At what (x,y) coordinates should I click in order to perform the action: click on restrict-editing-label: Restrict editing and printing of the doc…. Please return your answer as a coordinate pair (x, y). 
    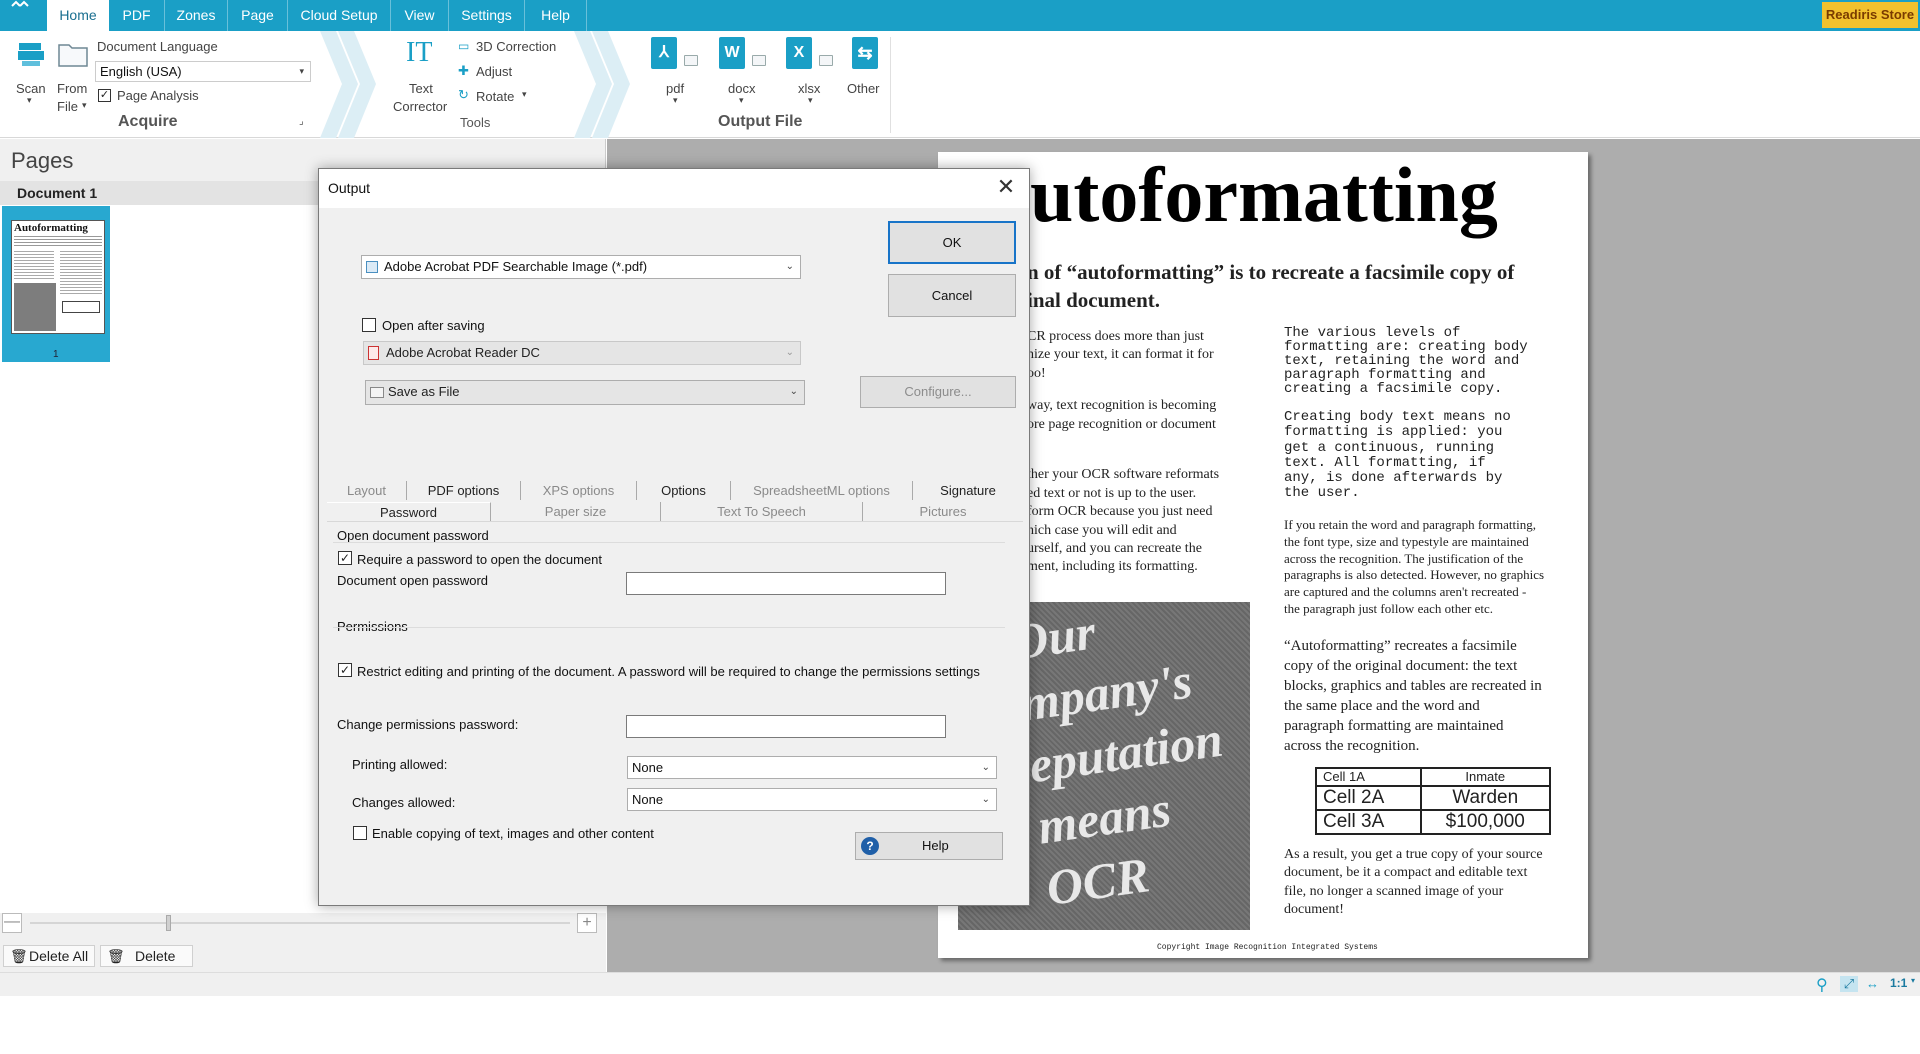
    Looking at the image, I should click on (668, 671).